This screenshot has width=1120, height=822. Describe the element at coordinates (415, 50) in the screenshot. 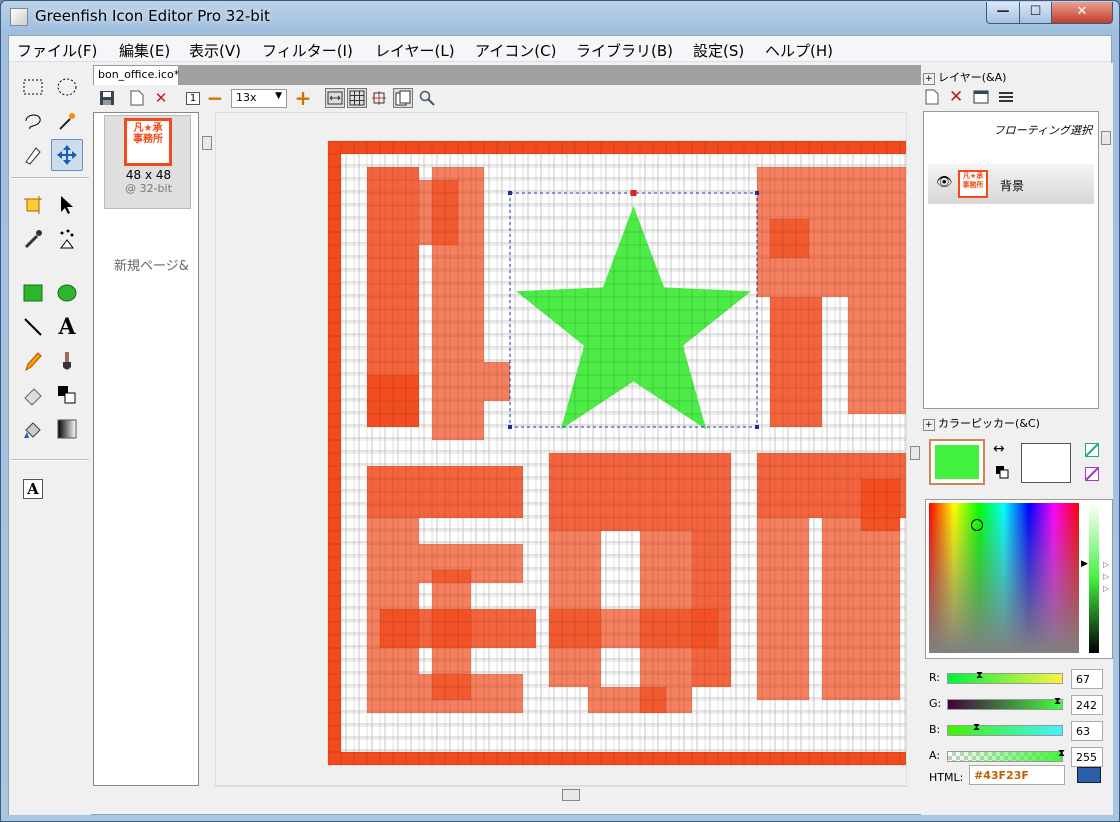

I see `menu-layer: レイヤー(L)` at that location.